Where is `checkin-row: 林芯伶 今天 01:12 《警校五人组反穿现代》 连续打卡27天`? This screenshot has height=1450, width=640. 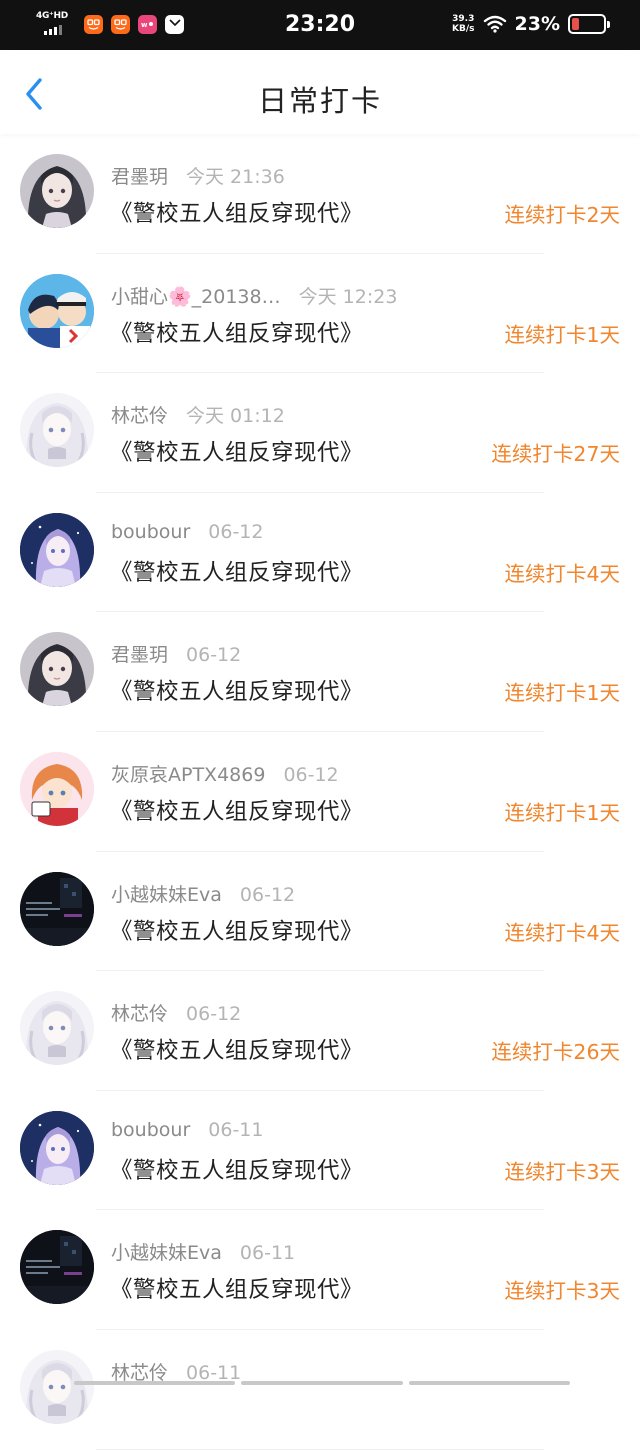
checkin-row: 林芯伶 今天 01:12 《警校五人组反穿现代》 连续打卡27天 is located at coordinates (320, 433).